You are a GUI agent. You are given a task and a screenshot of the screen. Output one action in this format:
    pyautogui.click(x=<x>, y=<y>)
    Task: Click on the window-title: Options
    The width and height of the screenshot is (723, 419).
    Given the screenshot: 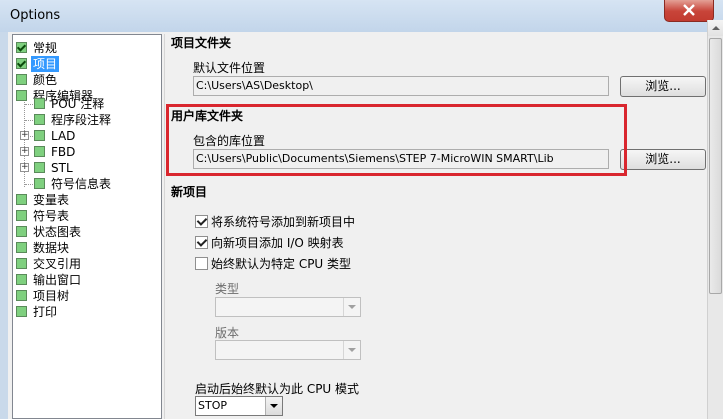 What is the action you would take?
    pyautogui.click(x=35, y=15)
    